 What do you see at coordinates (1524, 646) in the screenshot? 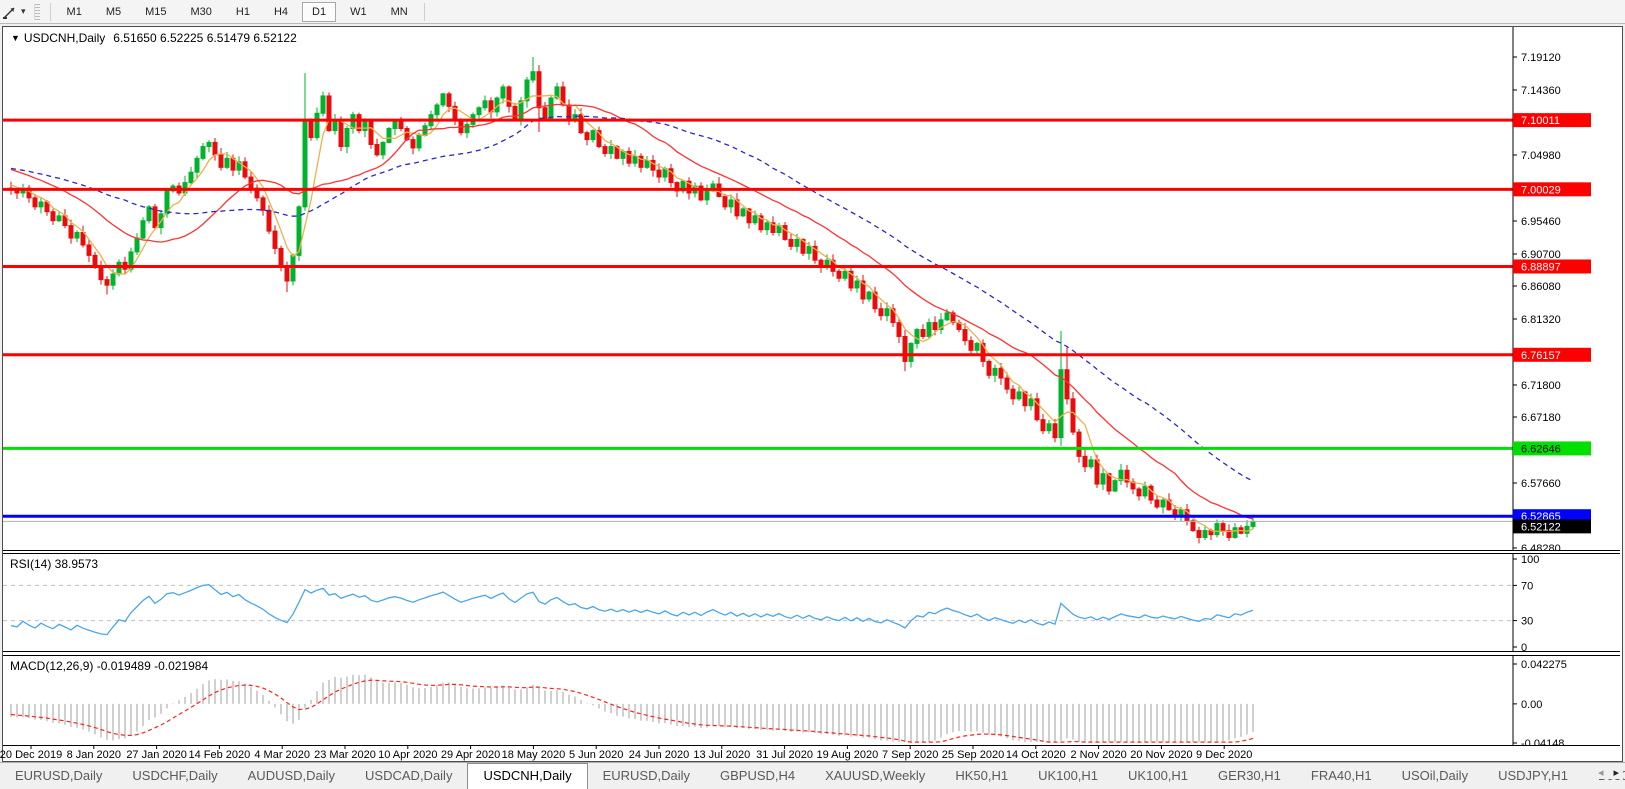
I see `svg-text: 0` at bounding box center [1524, 646].